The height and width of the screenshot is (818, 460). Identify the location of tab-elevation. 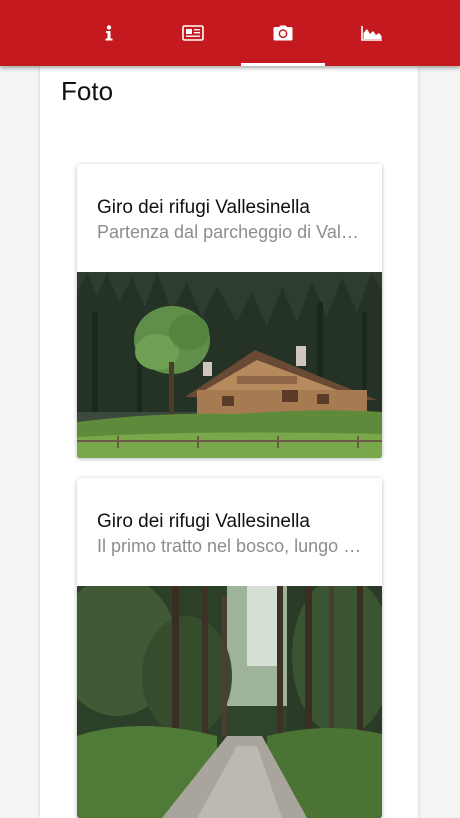
(372, 33).